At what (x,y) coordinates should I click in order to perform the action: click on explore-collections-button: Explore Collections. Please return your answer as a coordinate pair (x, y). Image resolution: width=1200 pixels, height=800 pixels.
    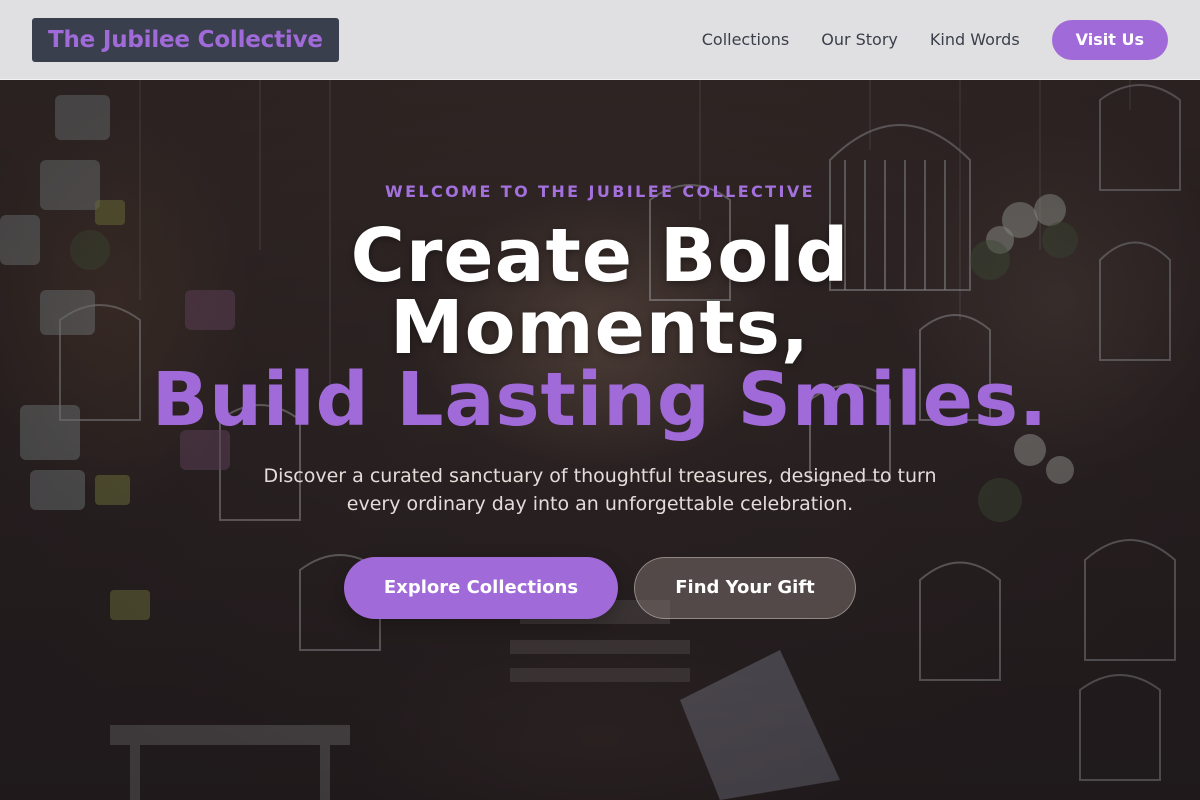
    Looking at the image, I should click on (481, 588).